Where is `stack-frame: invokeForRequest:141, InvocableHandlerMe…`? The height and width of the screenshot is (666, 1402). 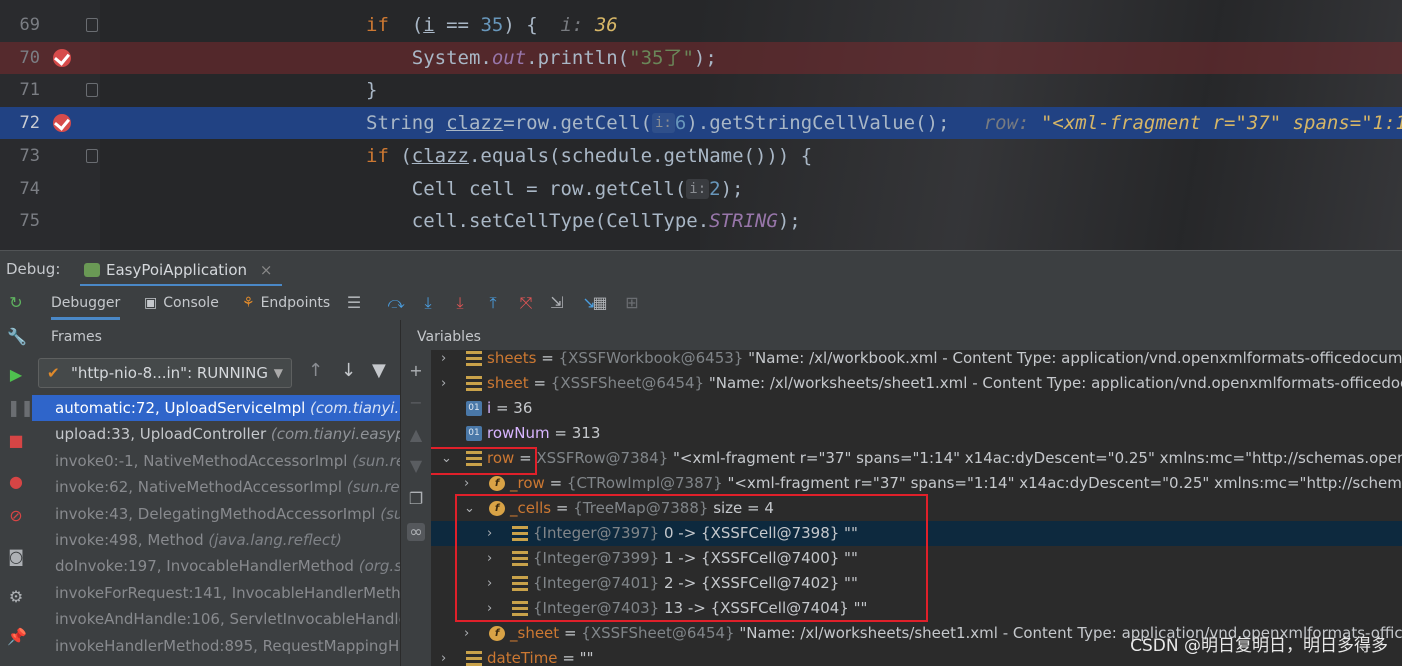 stack-frame: invokeForRequest:141, InvocableHandlerMe… is located at coordinates (216, 593).